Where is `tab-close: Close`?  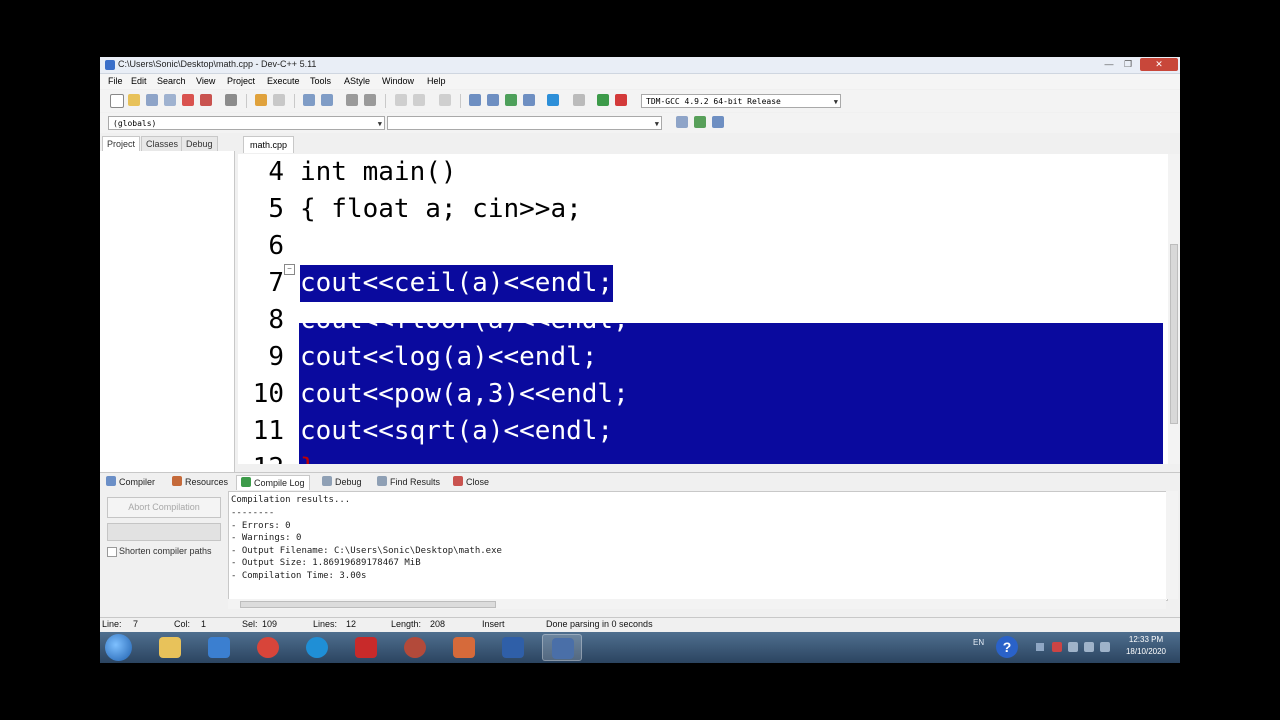
tab-close: Close is located at coordinates (471, 482).